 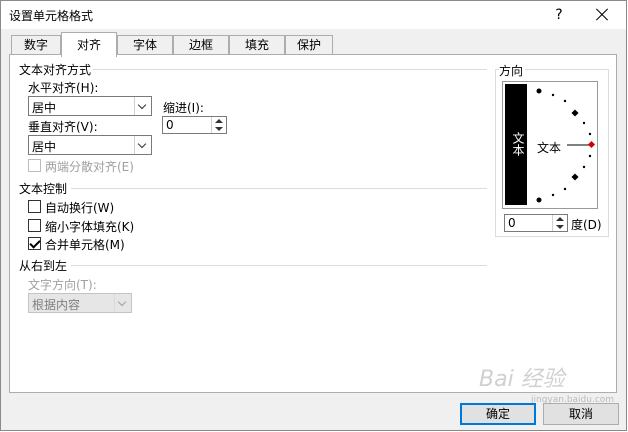 What do you see at coordinates (257, 45) in the screenshot?
I see `tab-fill: 填充` at bounding box center [257, 45].